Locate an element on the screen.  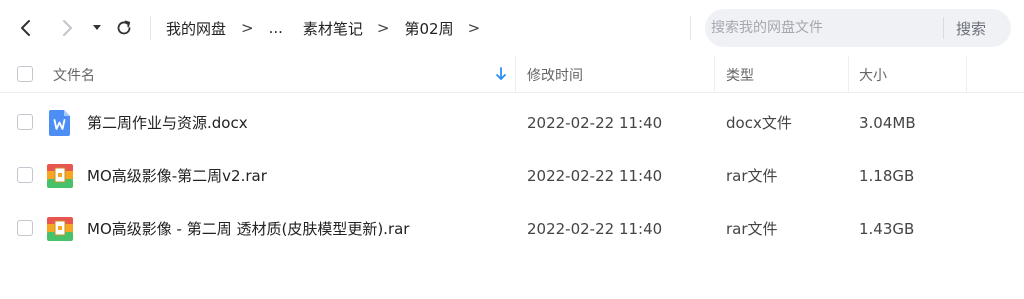
chevron-left-icon is located at coordinates (25, 28).